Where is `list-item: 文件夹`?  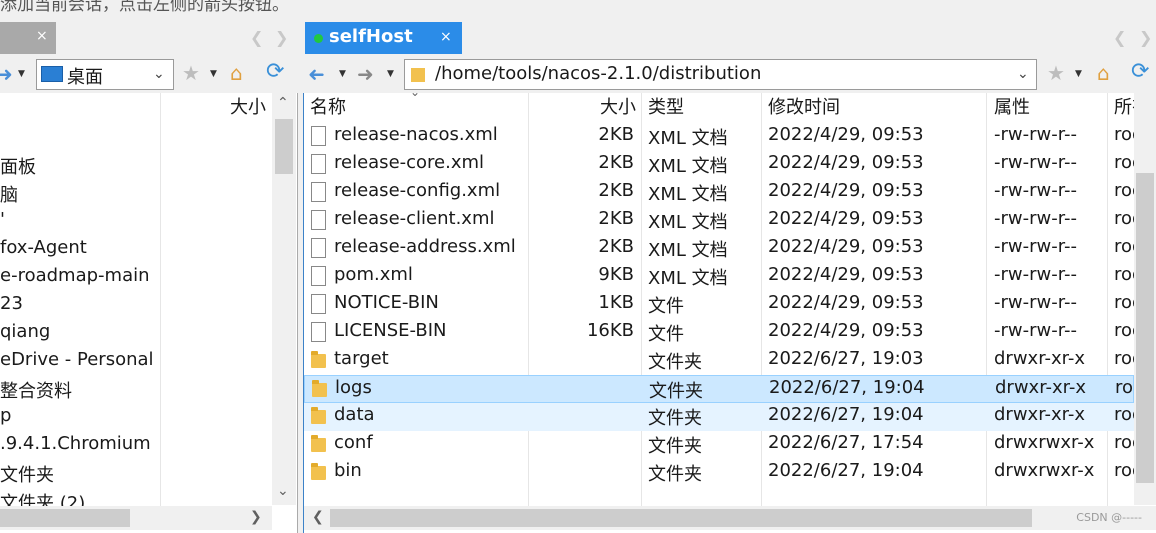 list-item: 文件夹 is located at coordinates (27, 475).